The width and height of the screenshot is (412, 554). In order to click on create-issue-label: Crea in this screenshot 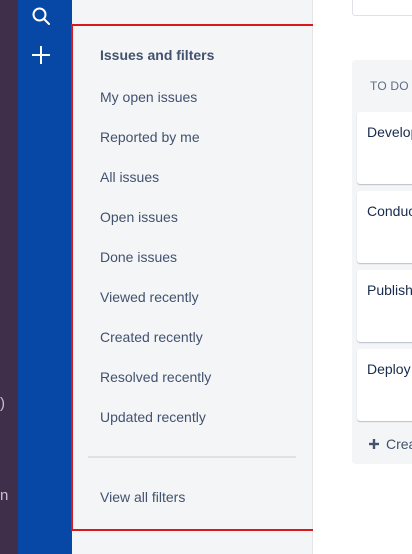, I will do `click(399, 444)`.